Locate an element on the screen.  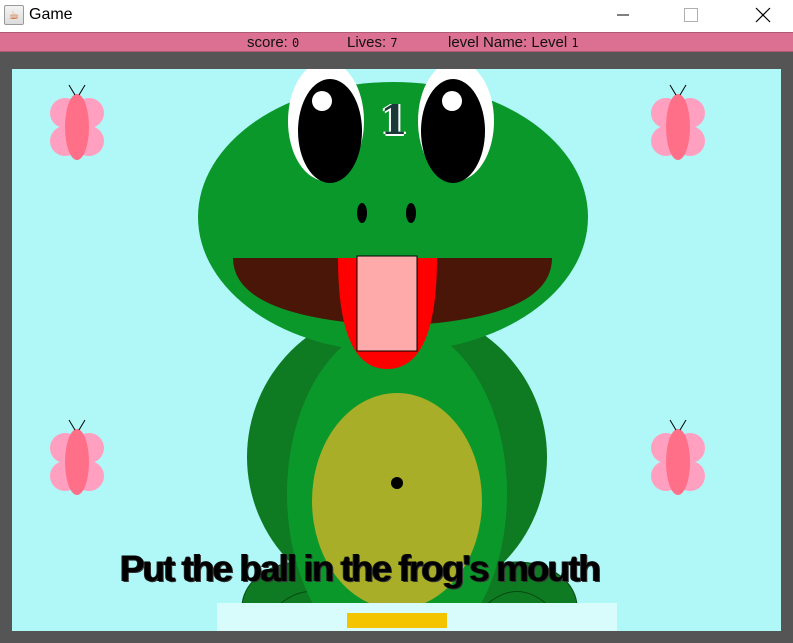
lives-indicator: Lives: 7 is located at coordinates (372, 42).